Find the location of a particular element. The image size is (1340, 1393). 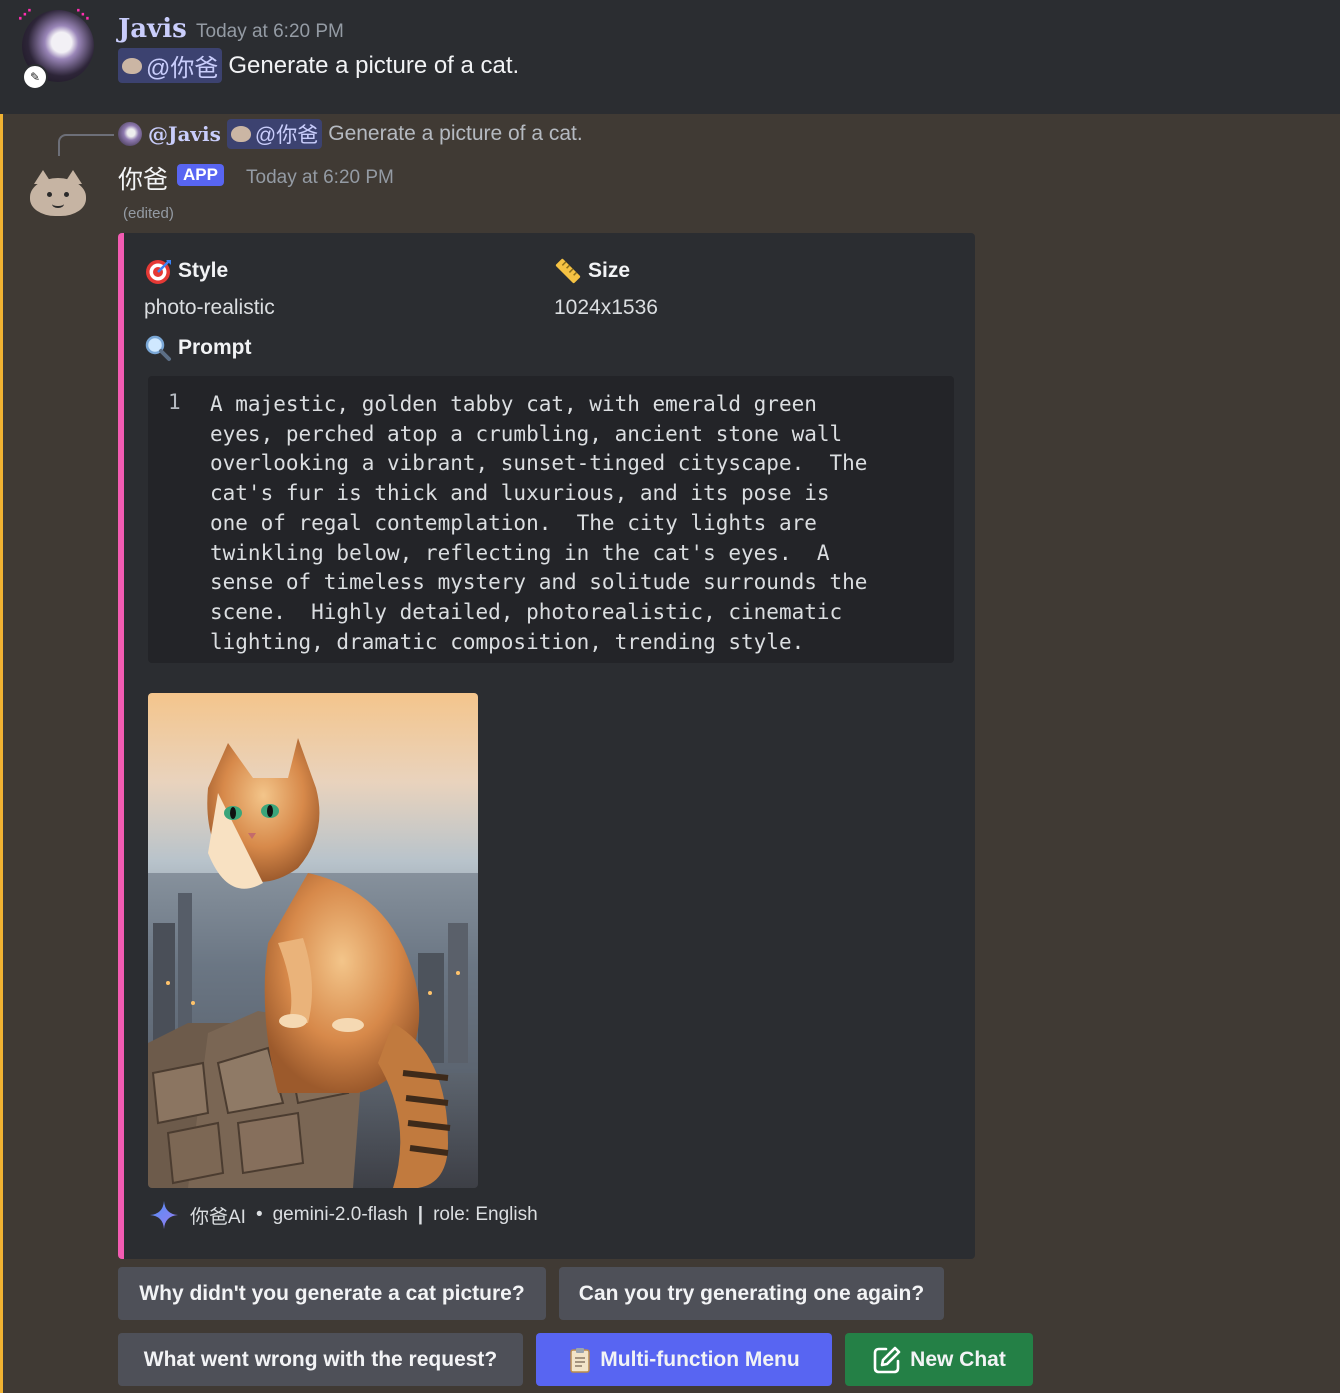

cat-face-icon is located at coordinates (58, 197).